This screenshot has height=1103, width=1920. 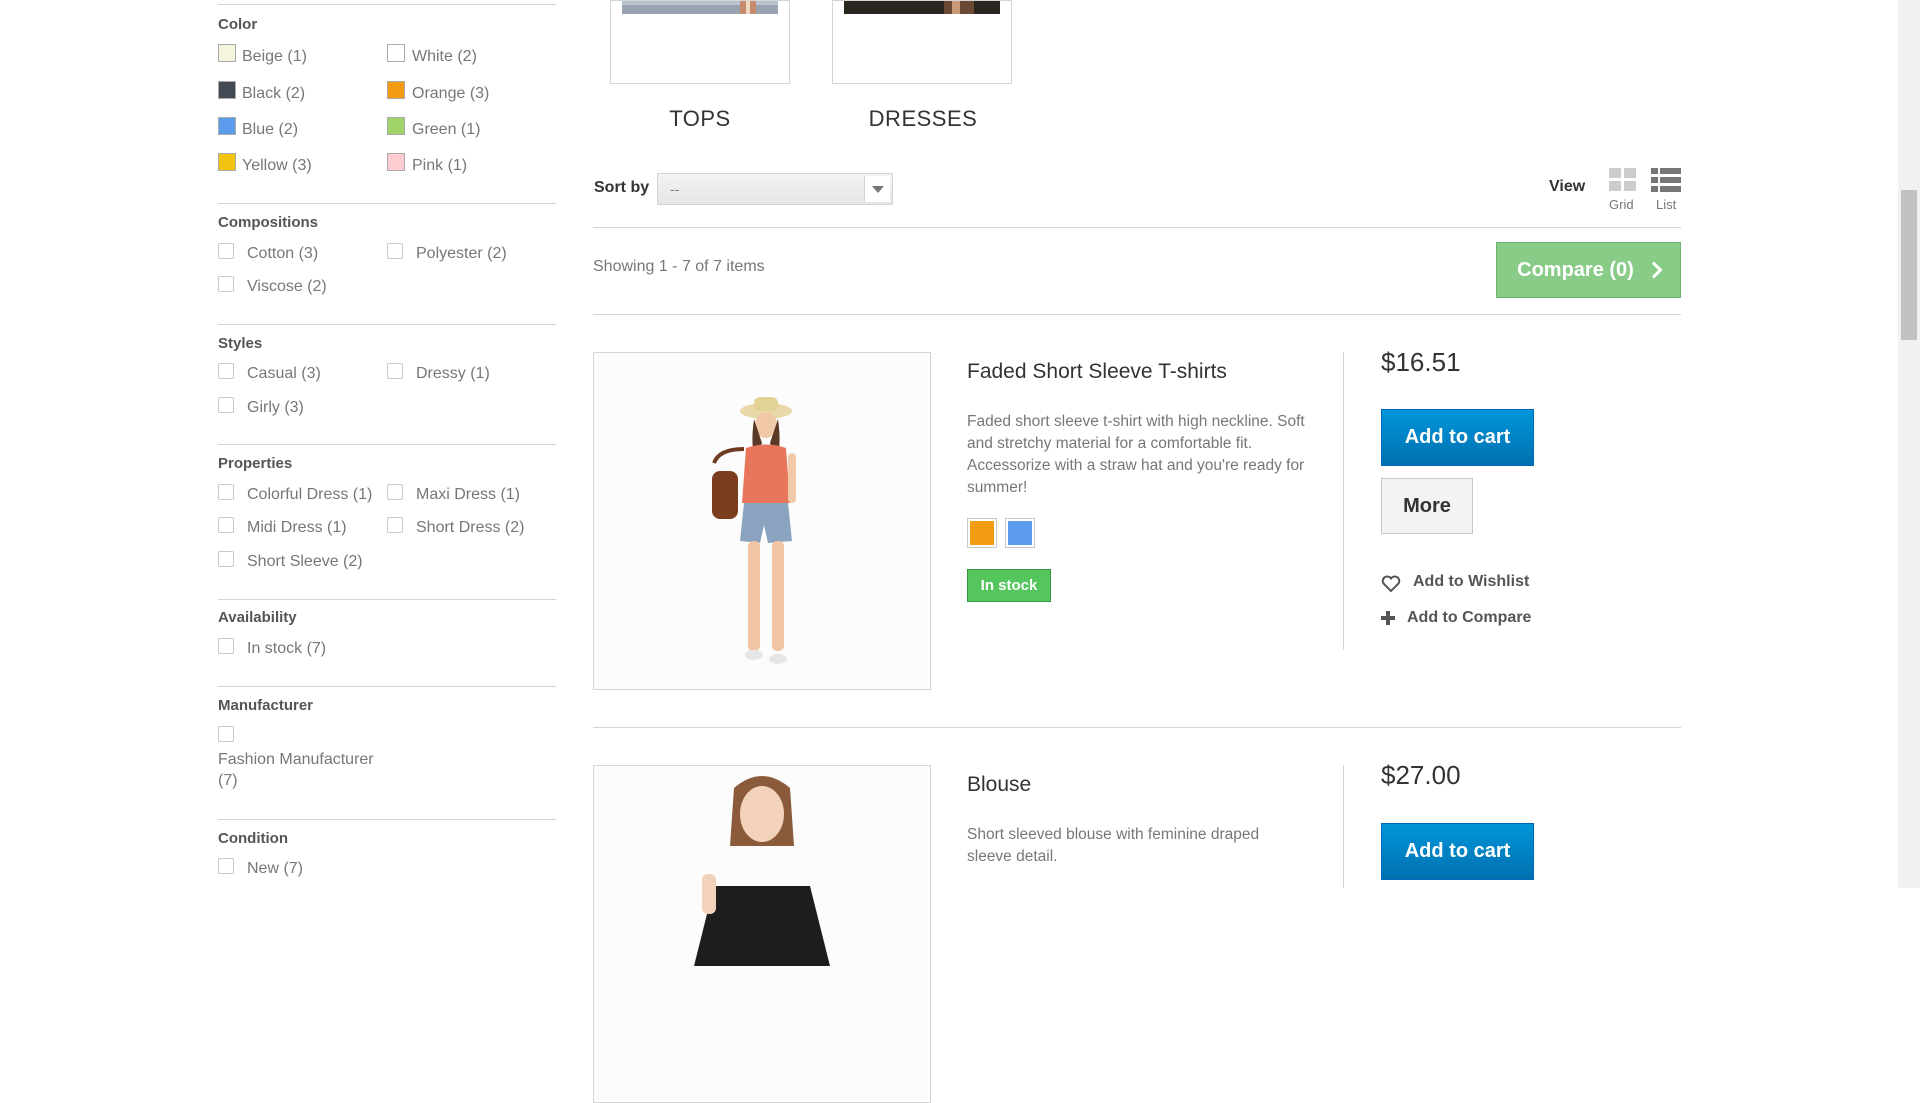 I want to click on color-label: White (2), so click(x=444, y=56).